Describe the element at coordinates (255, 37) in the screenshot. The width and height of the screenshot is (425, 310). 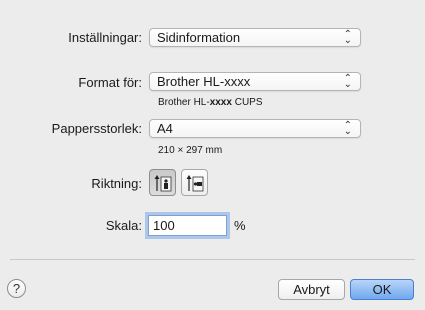
I see `settings-popup: Sidinformation ⌃ ⌄` at that location.